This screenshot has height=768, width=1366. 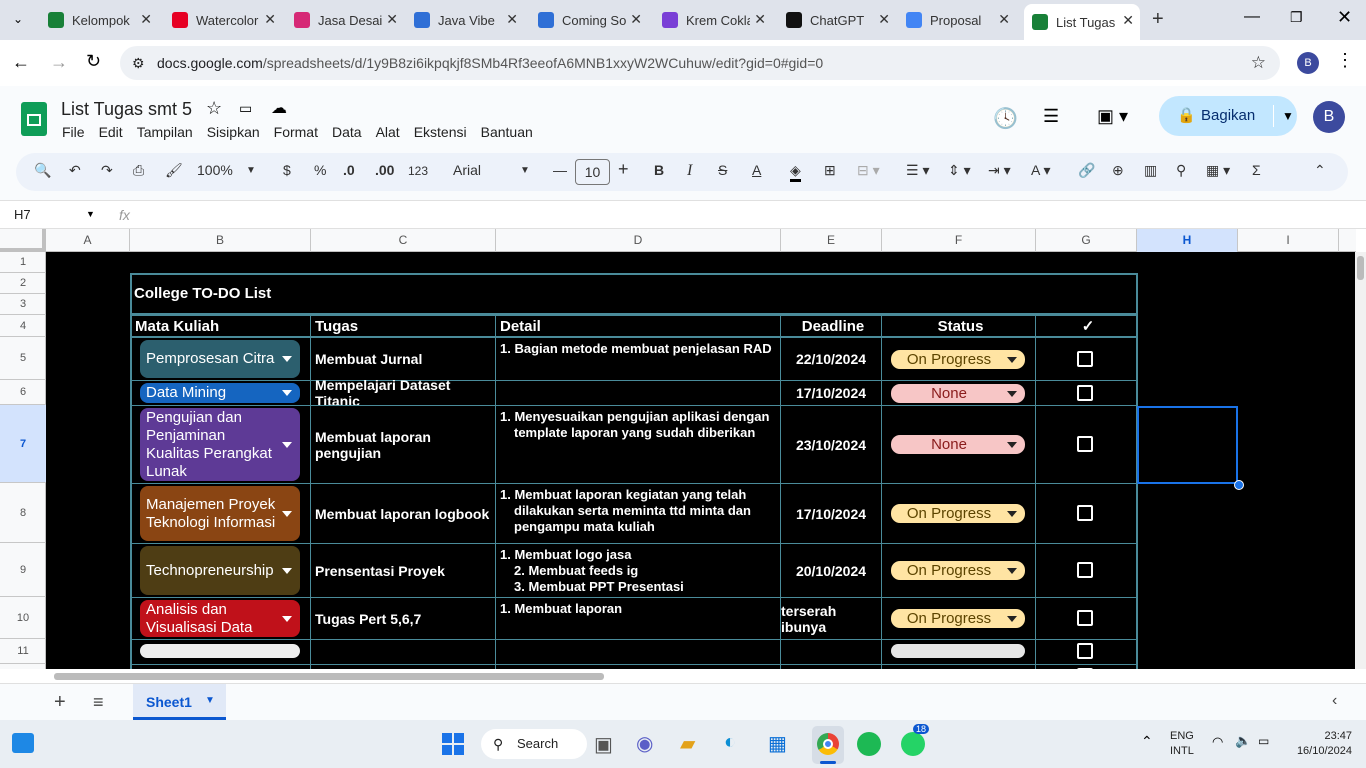 What do you see at coordinates (592, 172) in the screenshot?
I see `font-size-input: 10` at bounding box center [592, 172].